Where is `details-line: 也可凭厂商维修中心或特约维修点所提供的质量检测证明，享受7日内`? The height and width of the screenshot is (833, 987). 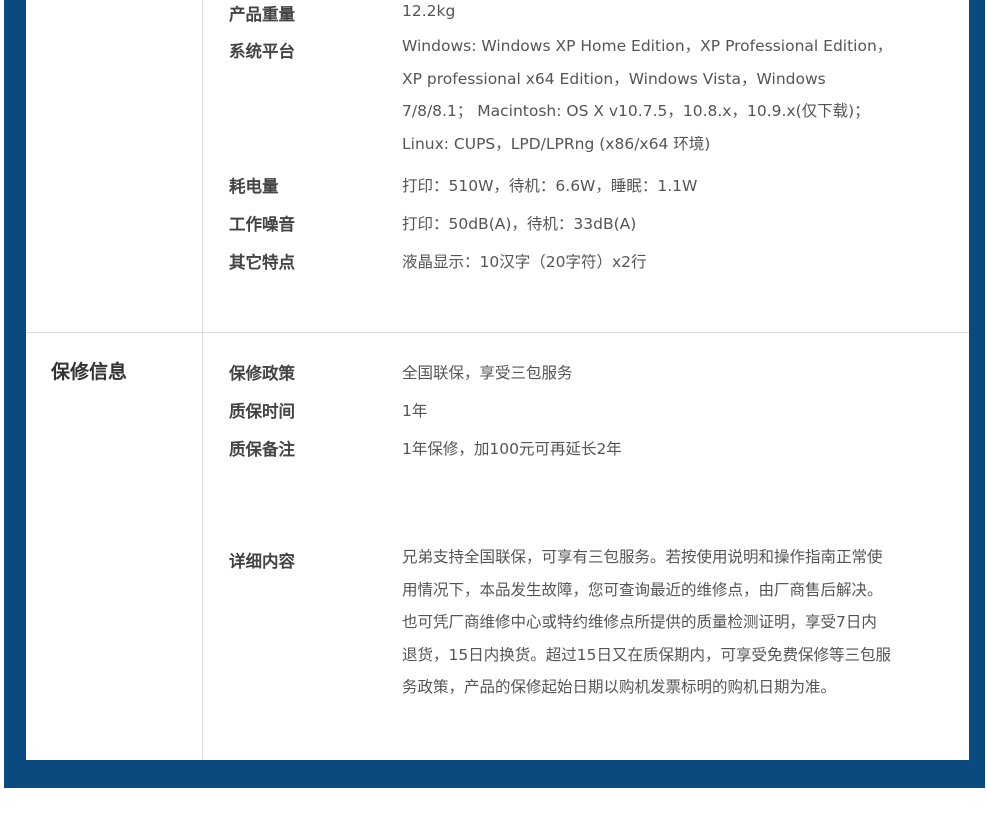 details-line: 也可凭厂商维修中心或特约维修点所提供的质量检测证明，享受7日内 is located at coordinates (639, 622).